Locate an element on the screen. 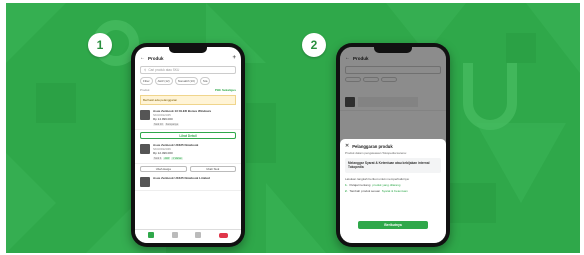  prohibited-products-link: produk yang dilarang is located at coordinates (386, 185).